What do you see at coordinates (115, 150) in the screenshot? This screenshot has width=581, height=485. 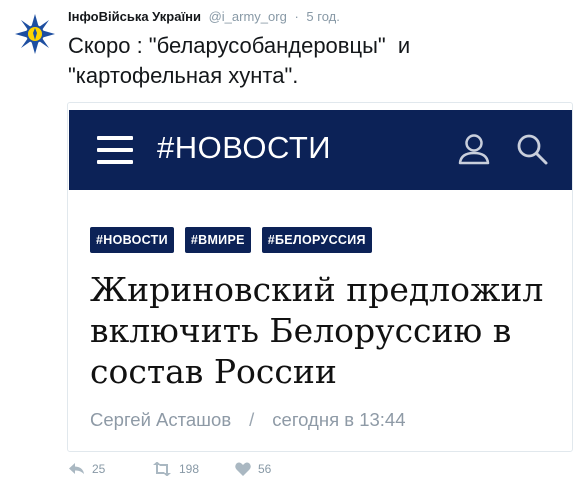 I see `hamburger-menu-icon` at bounding box center [115, 150].